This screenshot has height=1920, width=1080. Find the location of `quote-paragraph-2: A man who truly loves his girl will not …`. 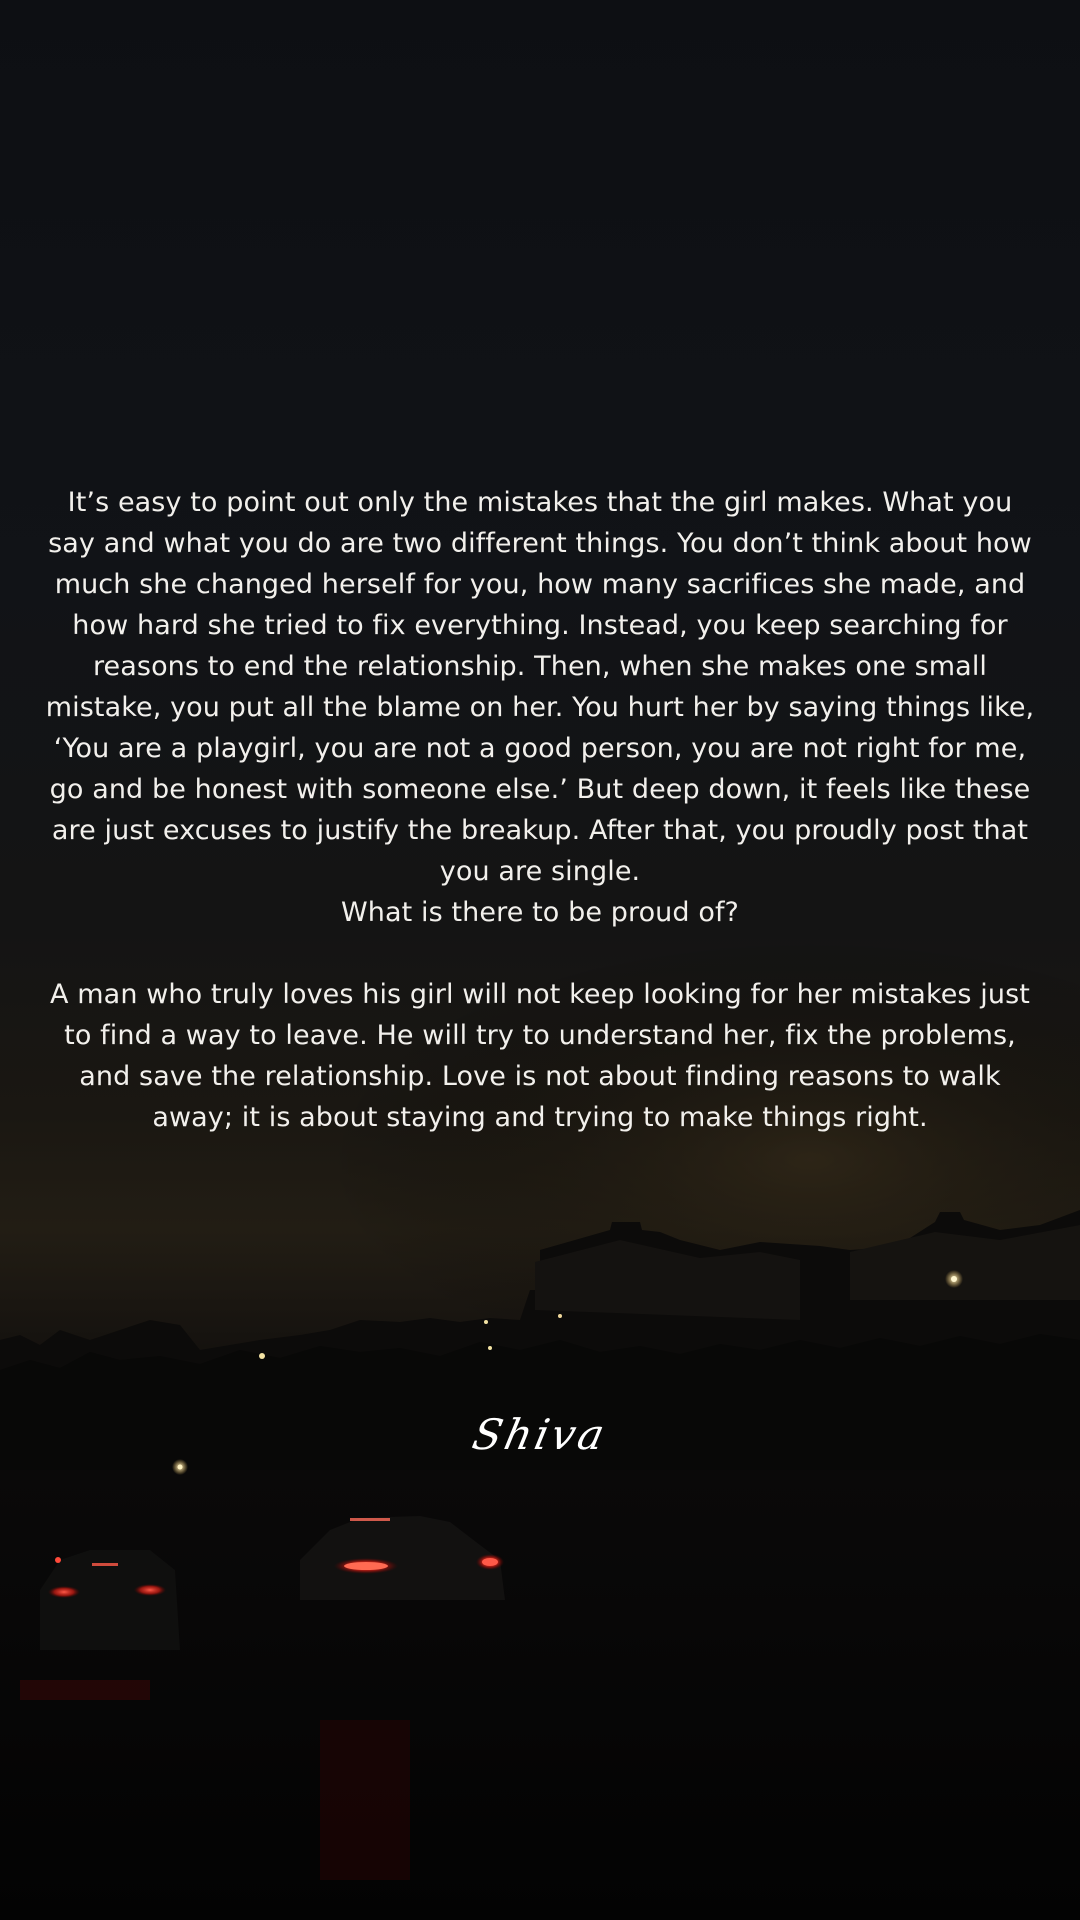

quote-paragraph-2: A man who truly loves his girl will not … is located at coordinates (540, 1056).